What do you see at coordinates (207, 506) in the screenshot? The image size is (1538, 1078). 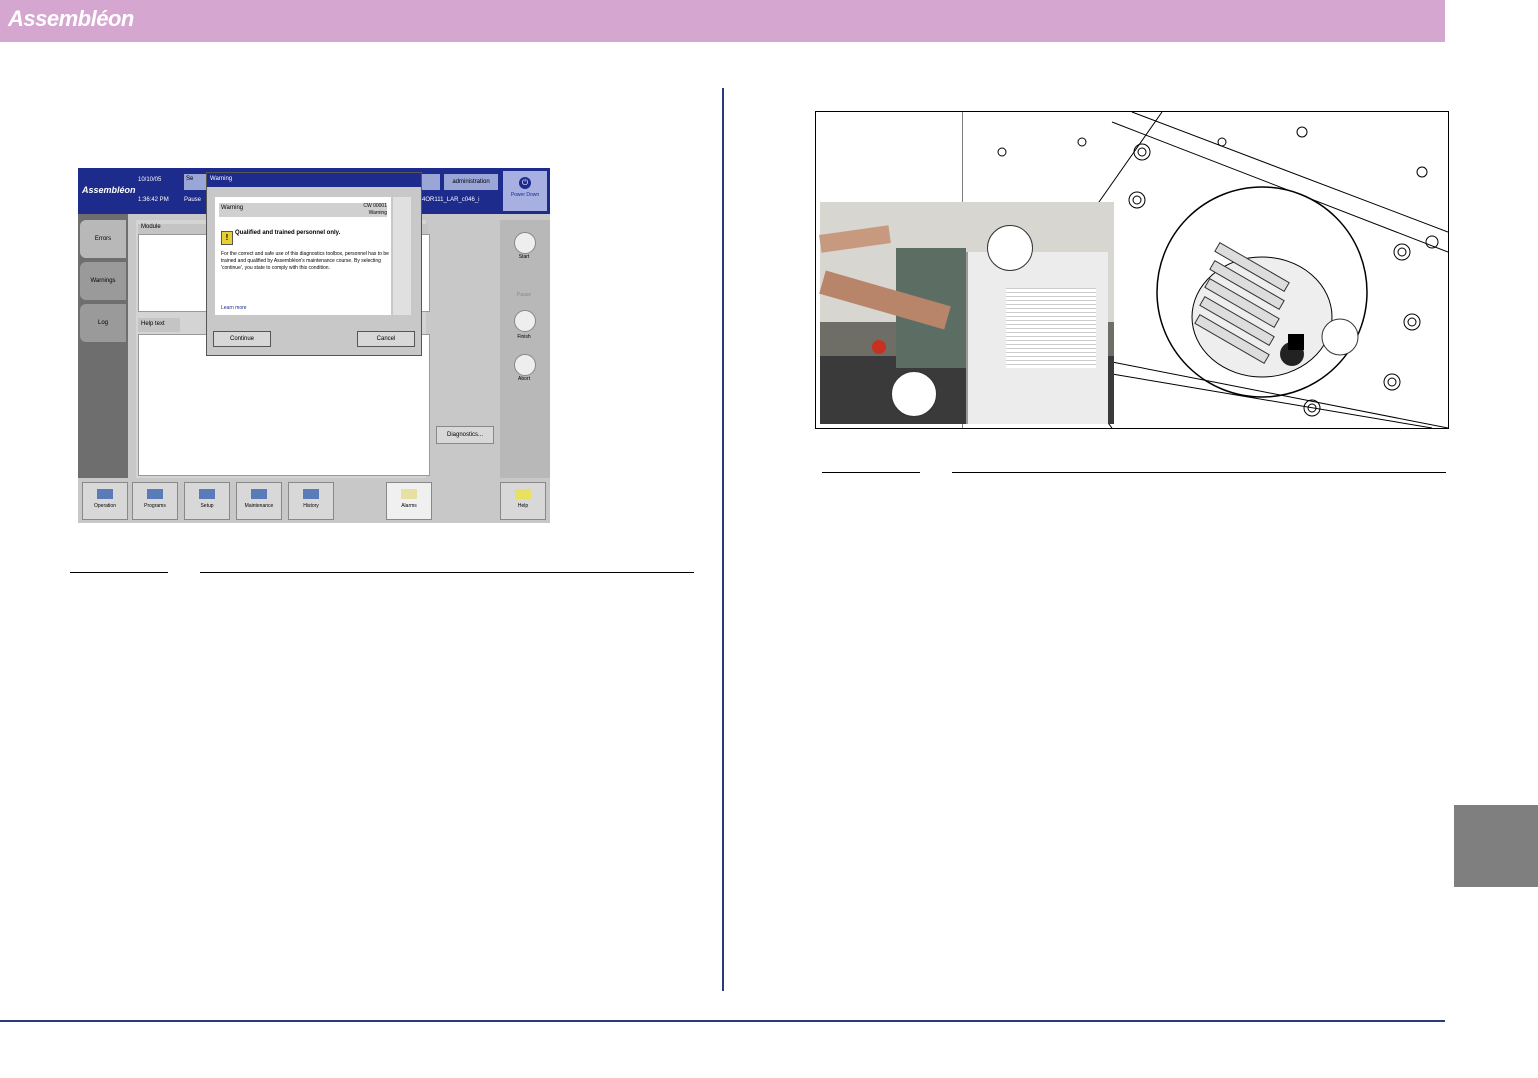 I see `setup-label: Setup` at bounding box center [207, 506].